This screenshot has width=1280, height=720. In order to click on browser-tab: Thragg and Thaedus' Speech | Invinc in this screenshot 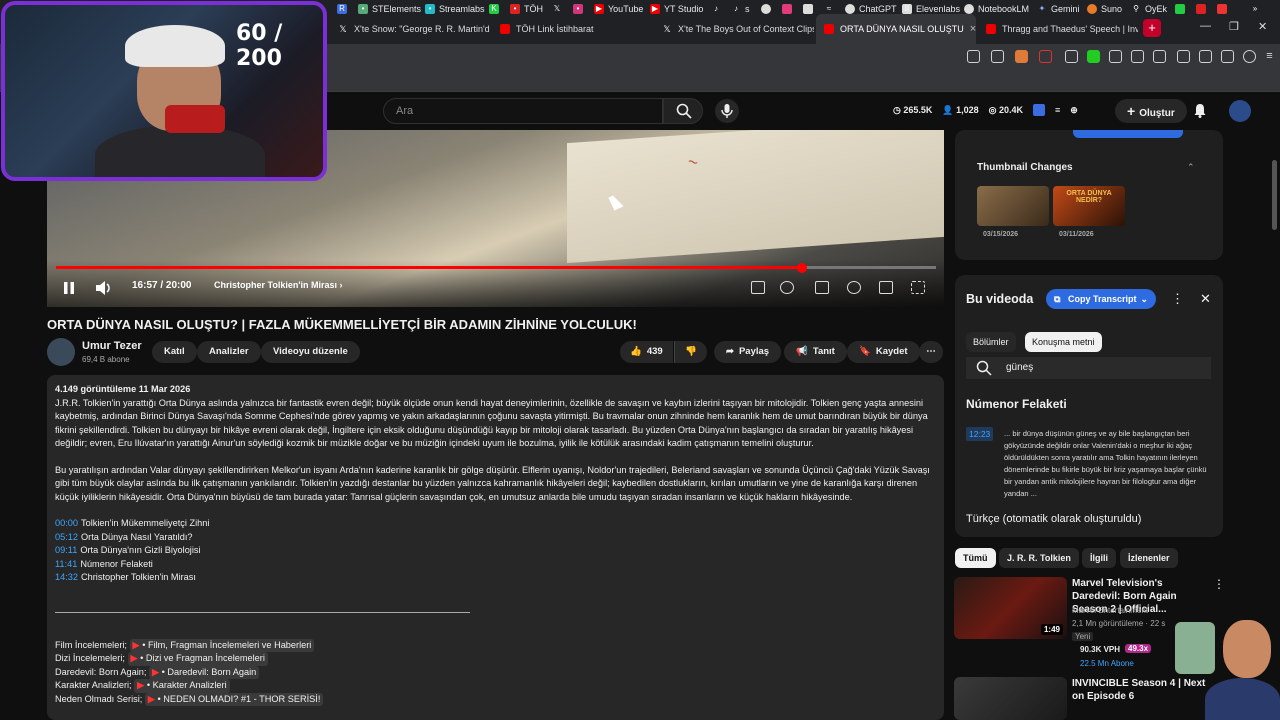, I will do `click(1058, 29)`.